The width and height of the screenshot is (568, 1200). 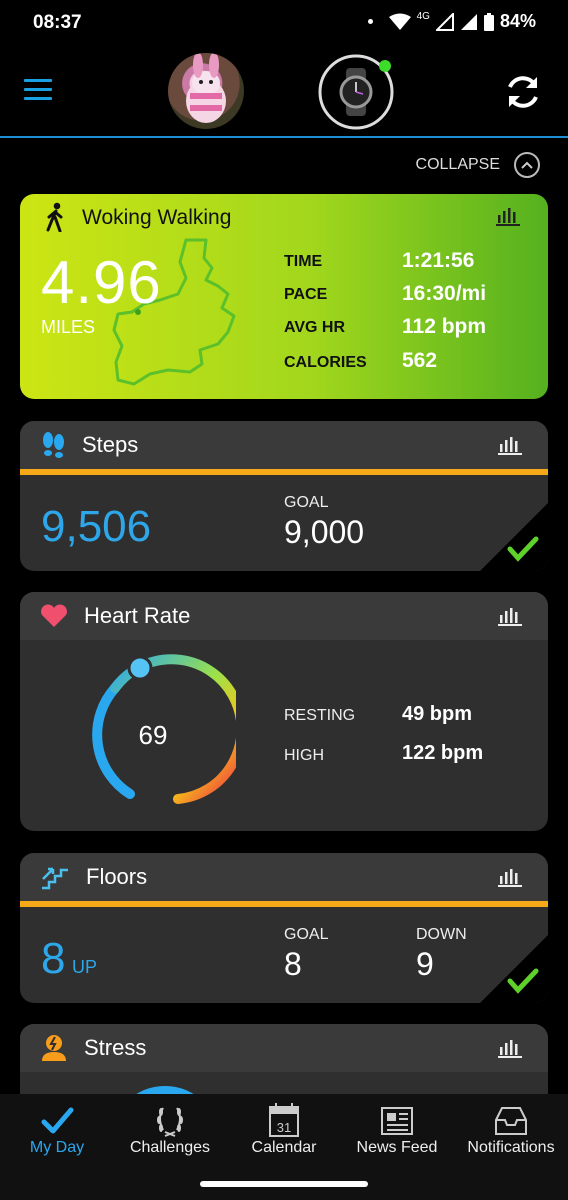 I want to click on floors-progress-bar, so click(x=284, y=904).